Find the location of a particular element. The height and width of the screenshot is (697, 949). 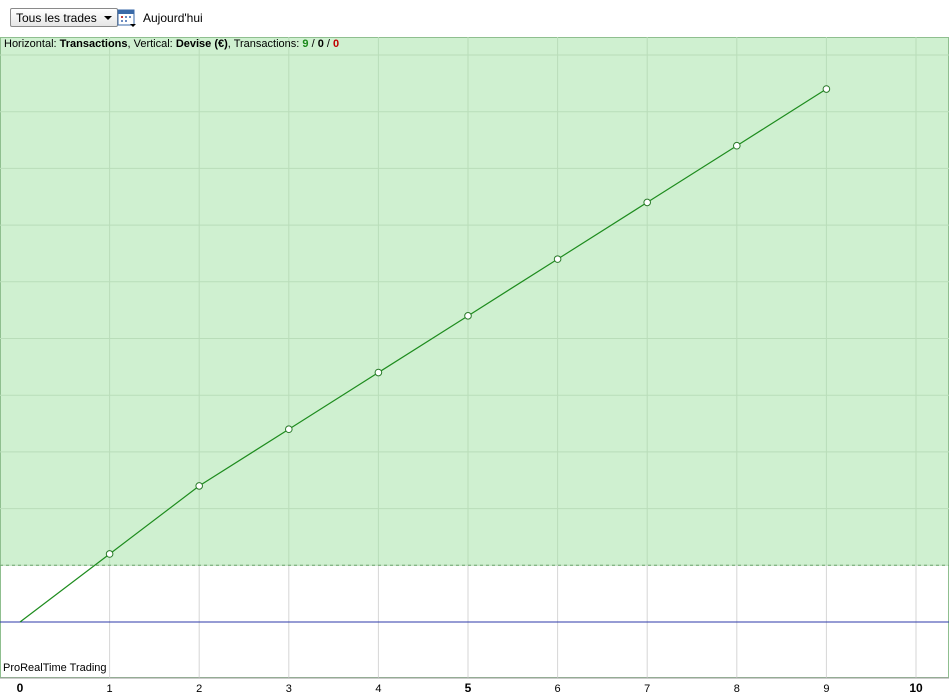

horizontal-label: Horizontal: is located at coordinates (30, 44).